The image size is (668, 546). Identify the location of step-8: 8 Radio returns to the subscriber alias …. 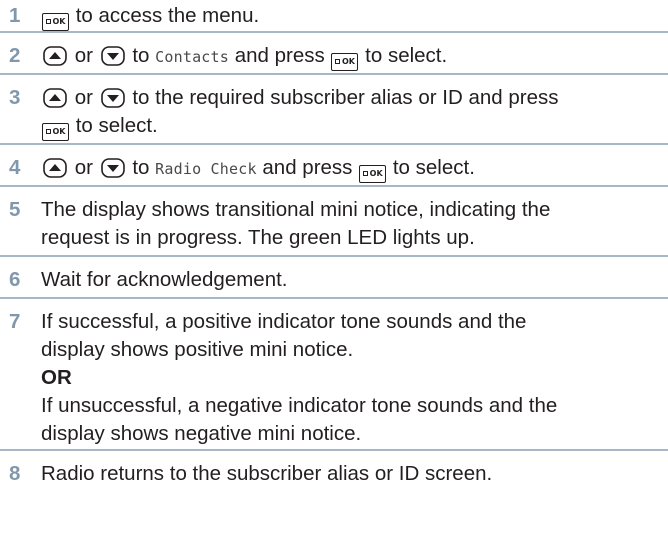
(334, 474).